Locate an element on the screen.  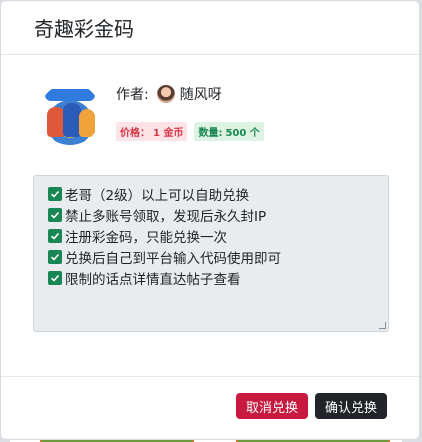
resize-handle is located at coordinates (382, 325).